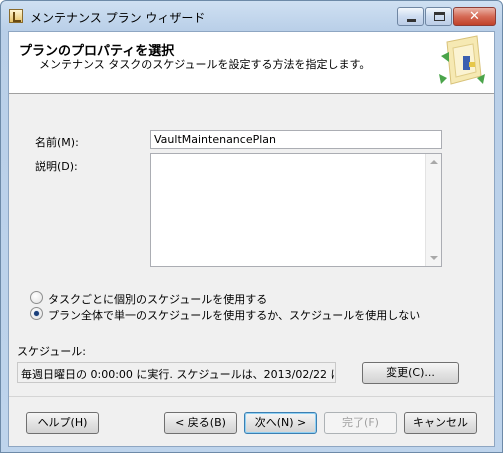  Describe the element at coordinates (200, 423) in the screenshot. I see `back-button: < 戻る(B)` at that location.